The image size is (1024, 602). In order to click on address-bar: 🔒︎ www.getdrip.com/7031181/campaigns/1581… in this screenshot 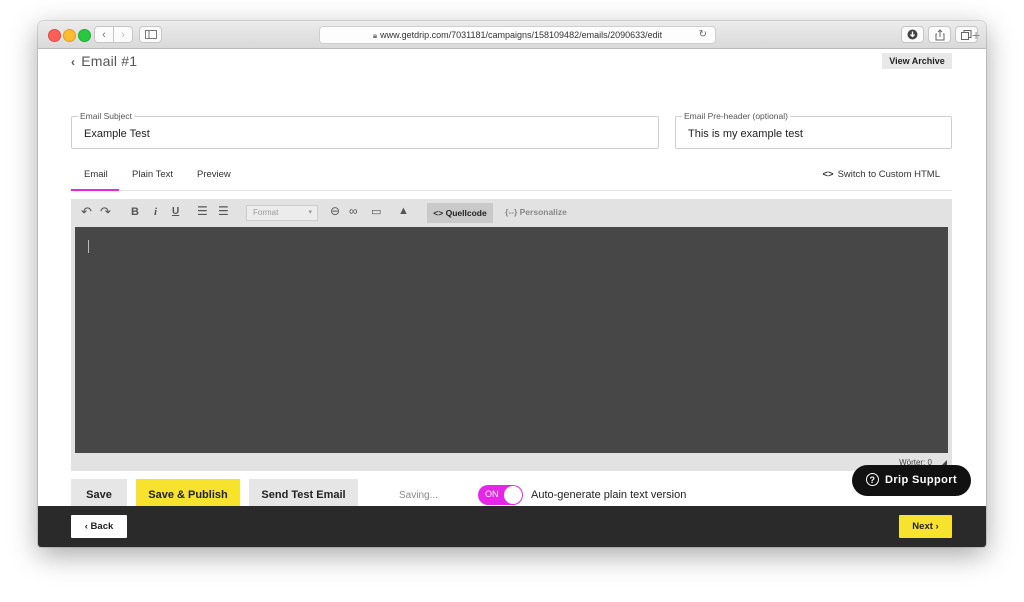, I will do `click(517, 35)`.